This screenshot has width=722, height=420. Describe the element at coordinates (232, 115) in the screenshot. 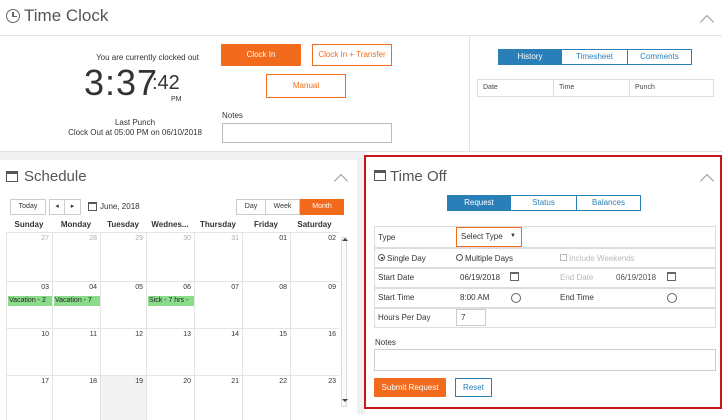

I see `notes-label: Notes` at that location.